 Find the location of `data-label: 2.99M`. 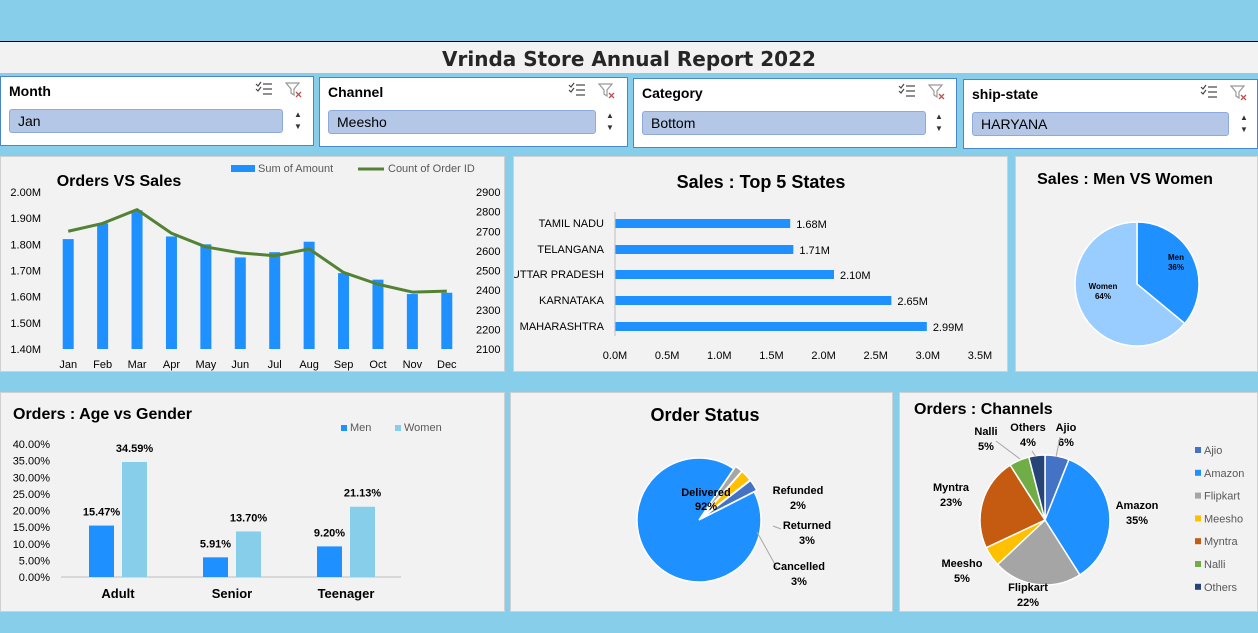

data-label: 2.99M is located at coordinates (948, 328).